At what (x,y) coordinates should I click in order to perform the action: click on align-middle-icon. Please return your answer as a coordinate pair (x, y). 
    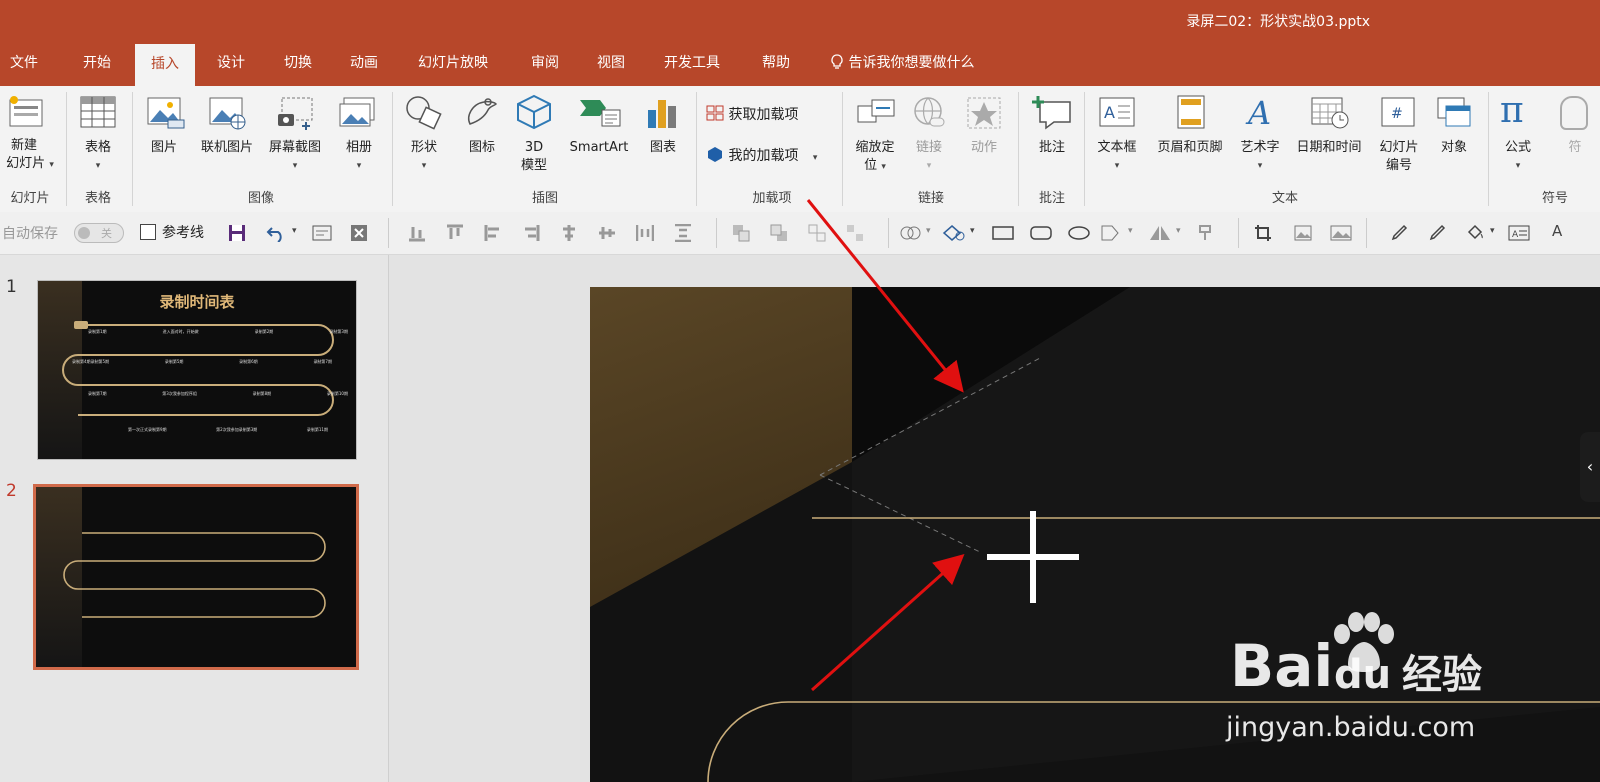
    Looking at the image, I should click on (607, 233).